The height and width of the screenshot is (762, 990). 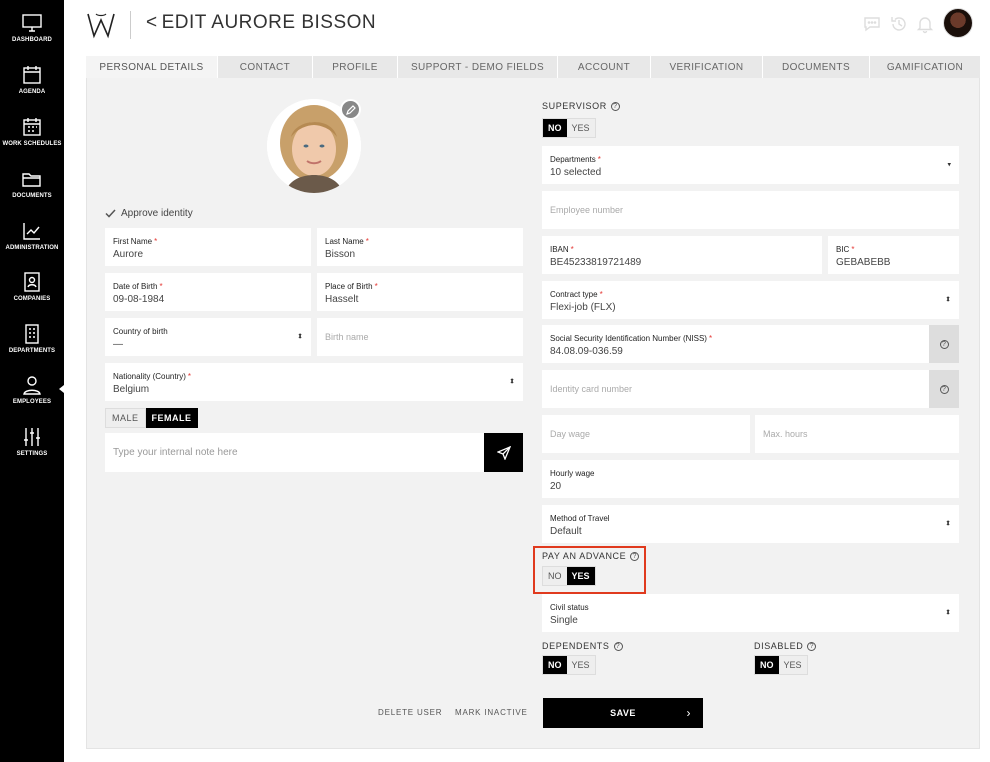 What do you see at coordinates (586, 351) in the screenshot?
I see `field-value: 84.08.09-036.59` at bounding box center [586, 351].